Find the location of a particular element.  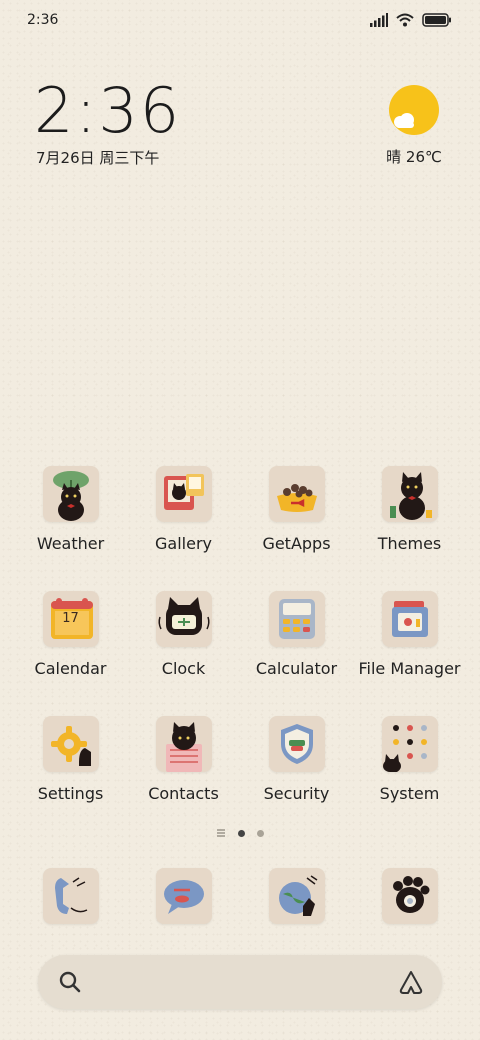

calendar-icon: 17 is located at coordinates (70, 619).